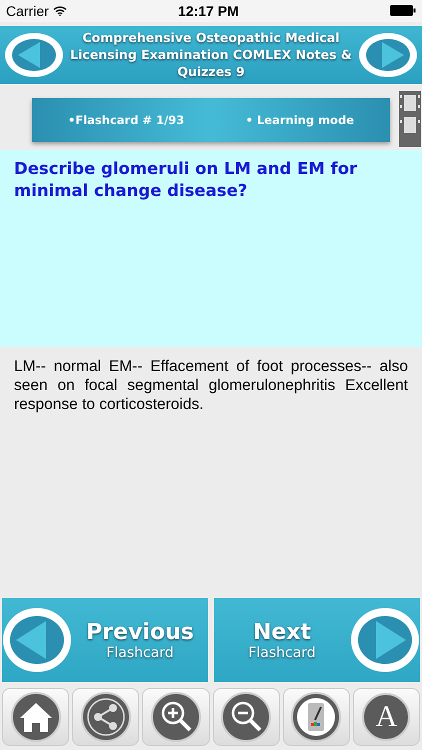 Image resolution: width=422 pixels, height=750 pixels. What do you see at coordinates (316, 717) in the screenshot?
I see `color-button` at bounding box center [316, 717].